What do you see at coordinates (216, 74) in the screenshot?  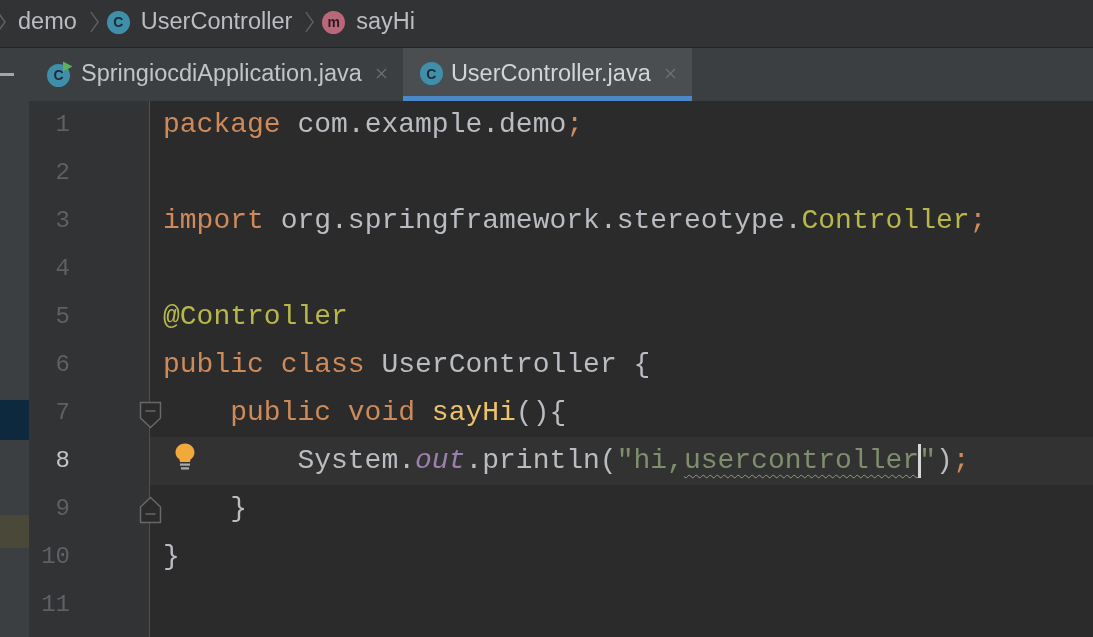 I see `editor-tab: C SpringiocdiApplication.java` at bounding box center [216, 74].